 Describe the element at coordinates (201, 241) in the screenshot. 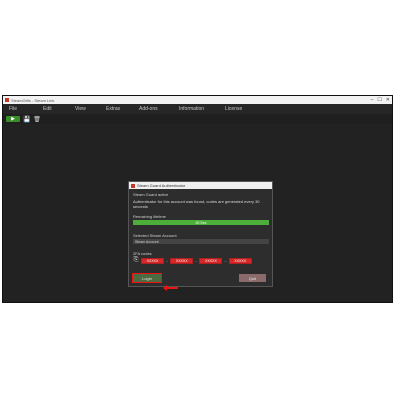

I see `account-field: Steam Account` at that location.